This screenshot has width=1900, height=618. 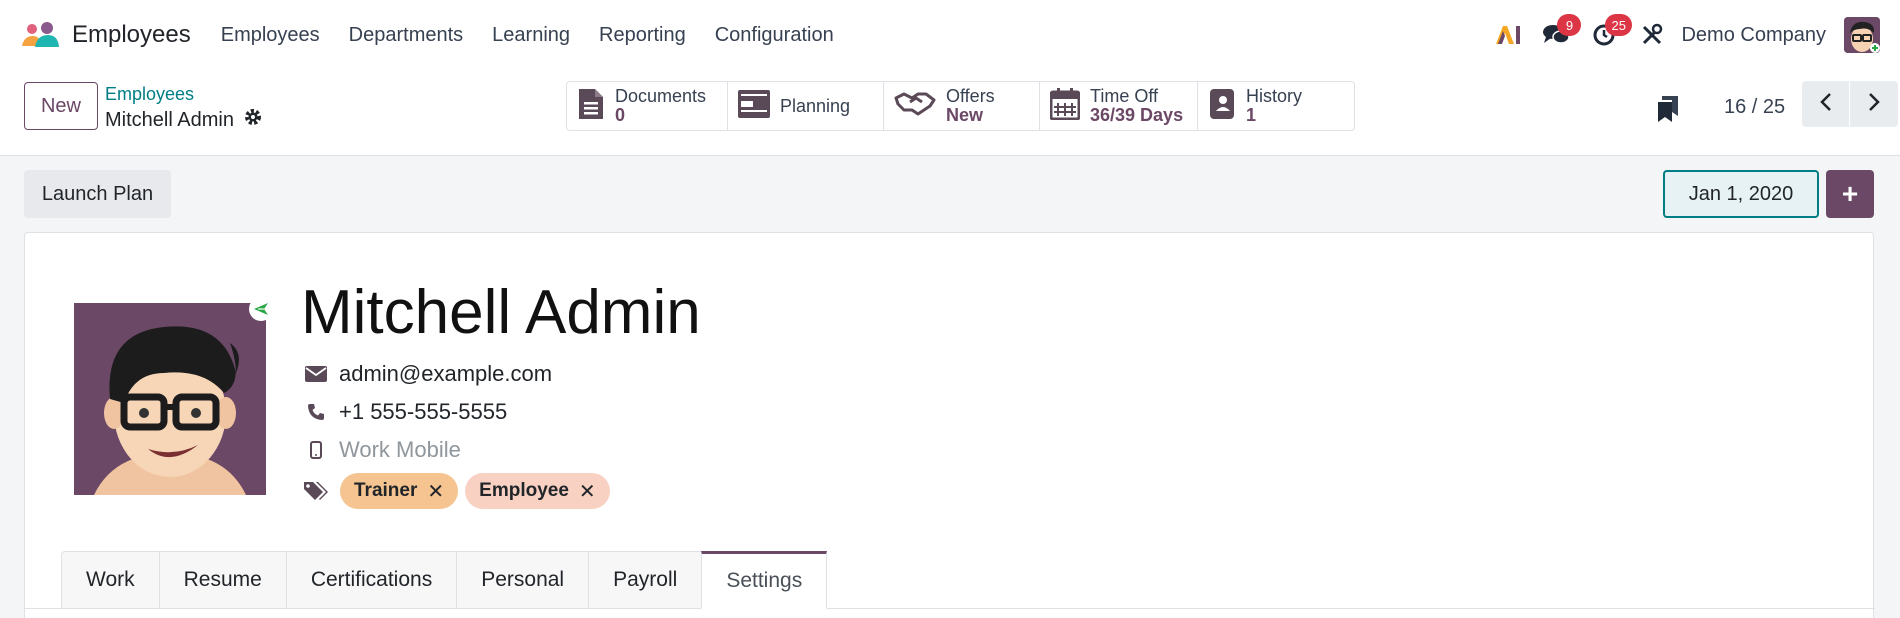 What do you see at coordinates (774, 35) in the screenshot?
I see `menu-configuration: Configuration` at bounding box center [774, 35].